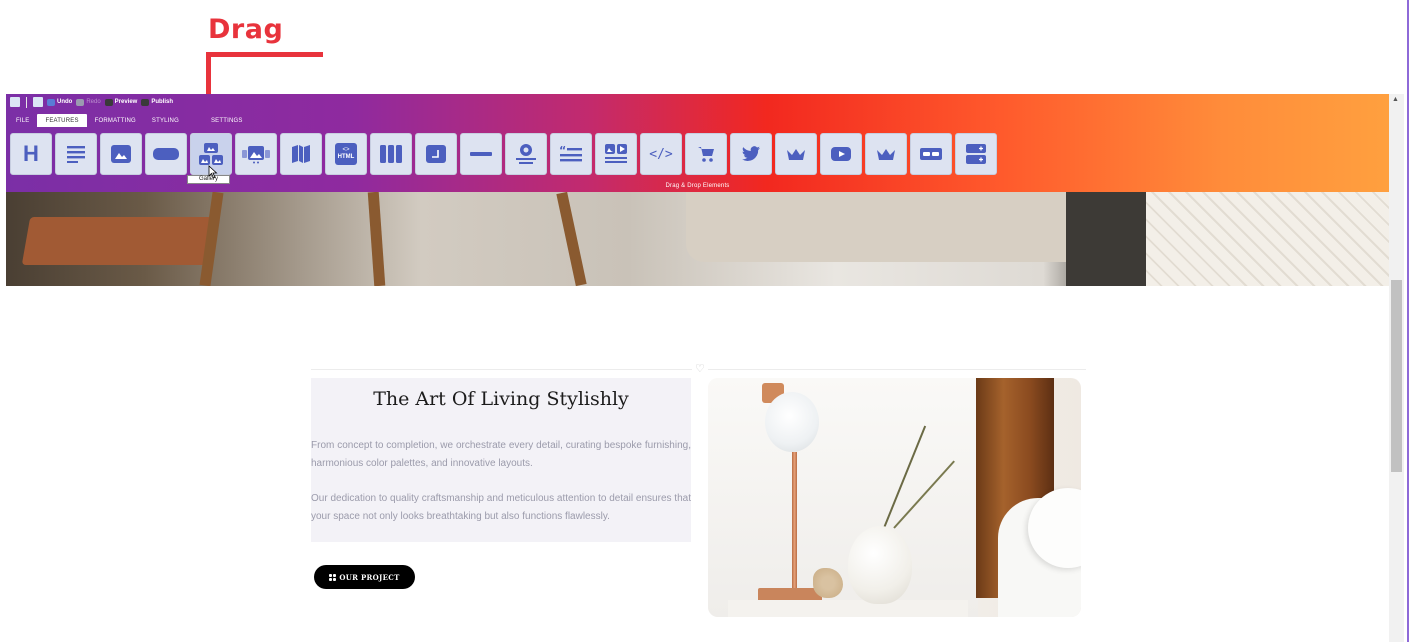 This screenshot has width=1411, height=642. What do you see at coordinates (211, 154) in the screenshot?
I see `gallery-icon` at bounding box center [211, 154].